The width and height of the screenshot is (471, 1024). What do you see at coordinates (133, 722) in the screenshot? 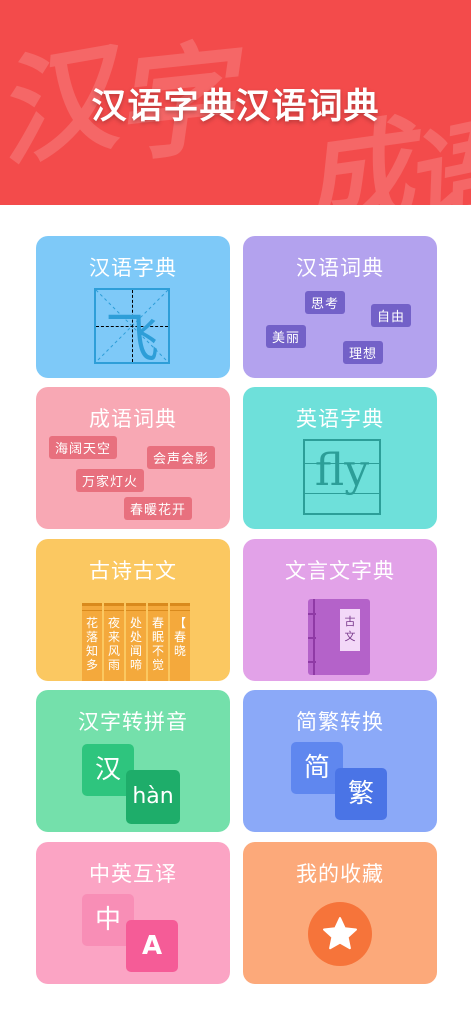
I see `card-title: 汉字转拼音` at bounding box center [133, 722].